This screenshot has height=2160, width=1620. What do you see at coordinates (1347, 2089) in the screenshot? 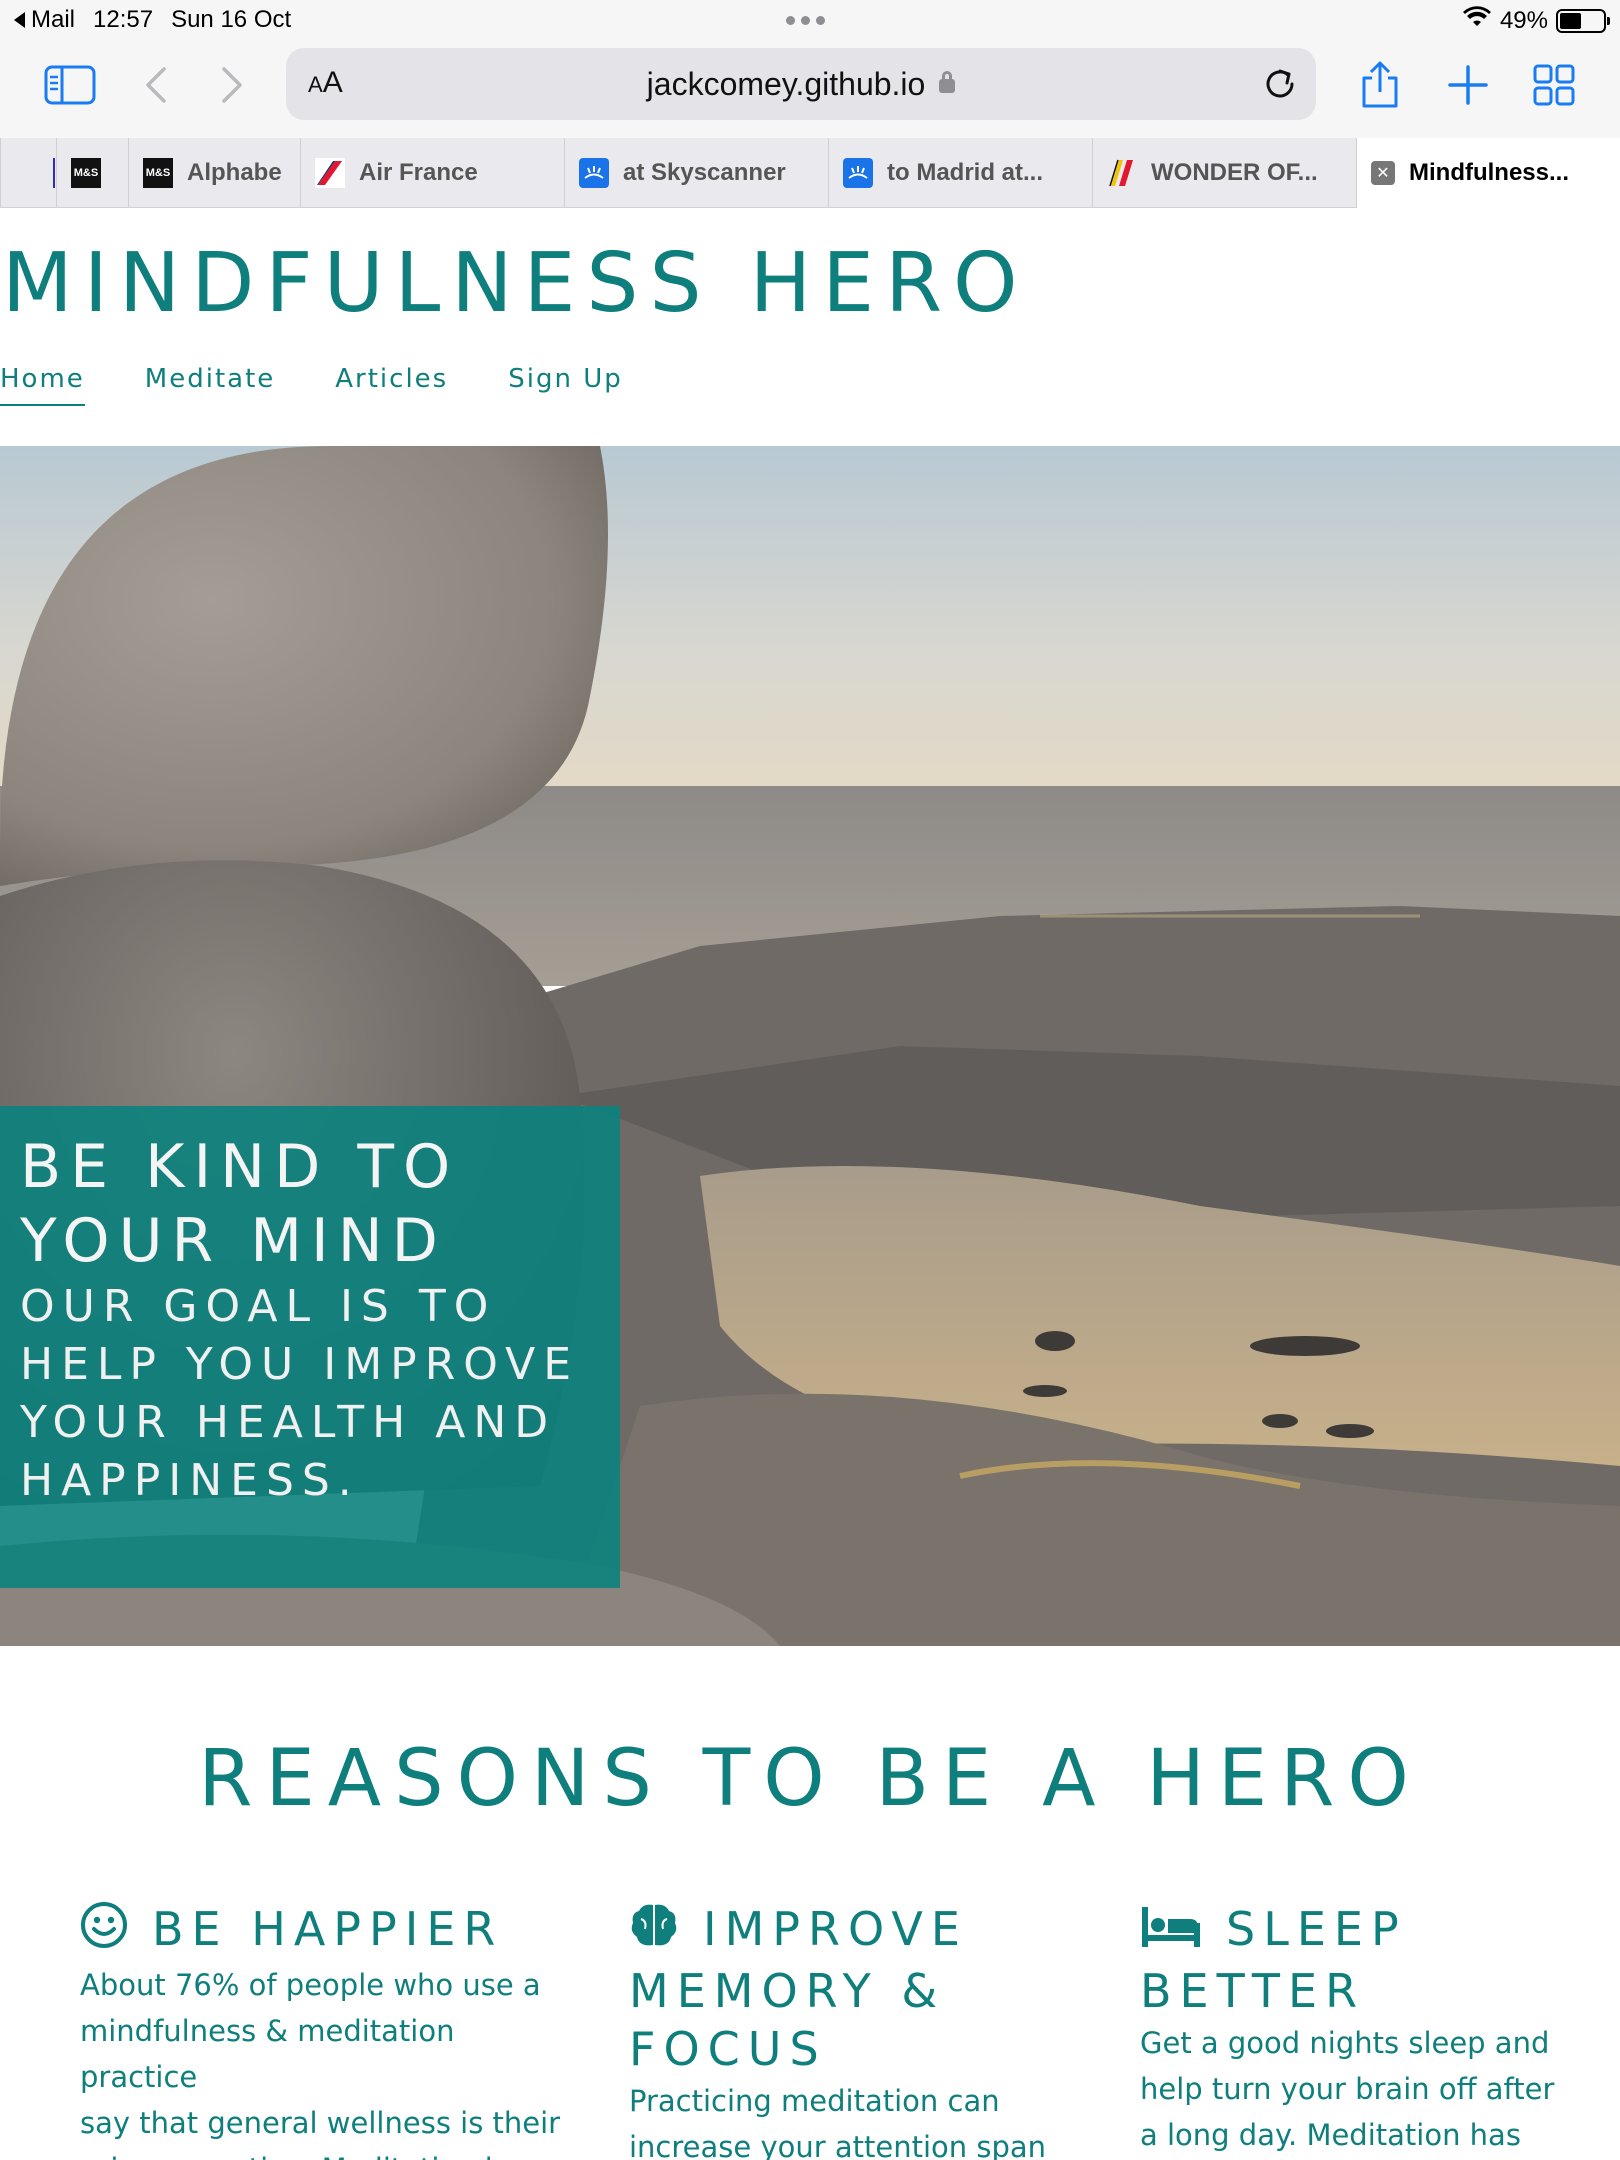
I see `reason-text-line: help turn your brain off after` at bounding box center [1347, 2089].